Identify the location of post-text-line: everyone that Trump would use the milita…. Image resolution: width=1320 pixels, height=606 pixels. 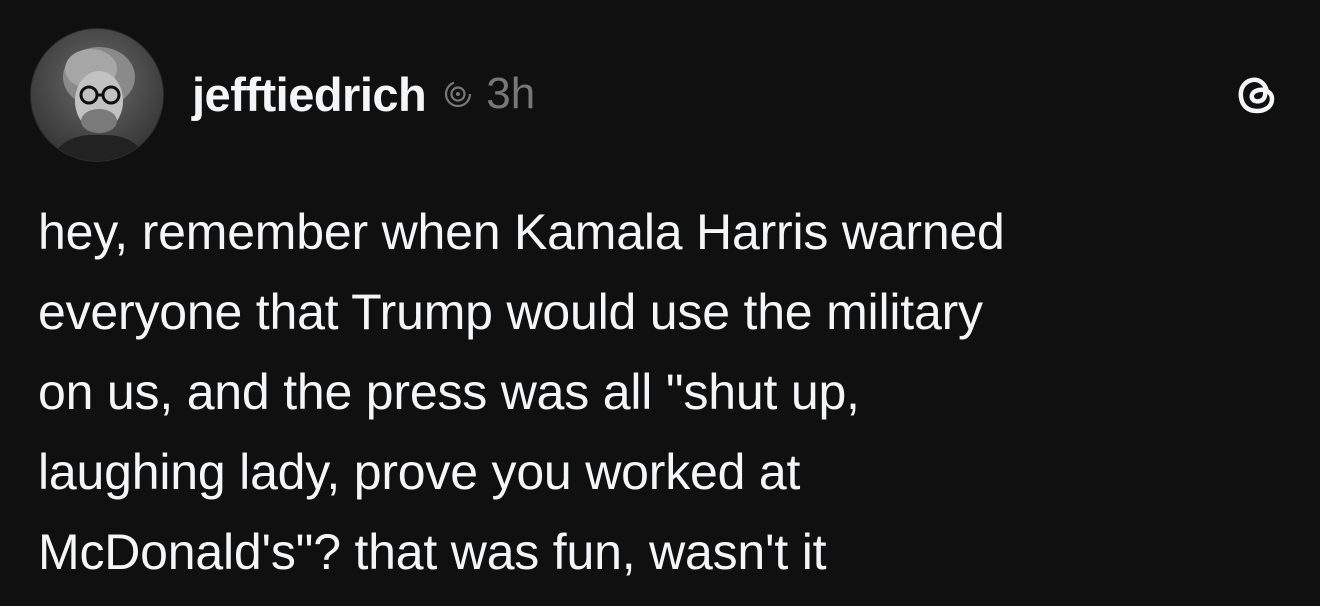
(510, 312).